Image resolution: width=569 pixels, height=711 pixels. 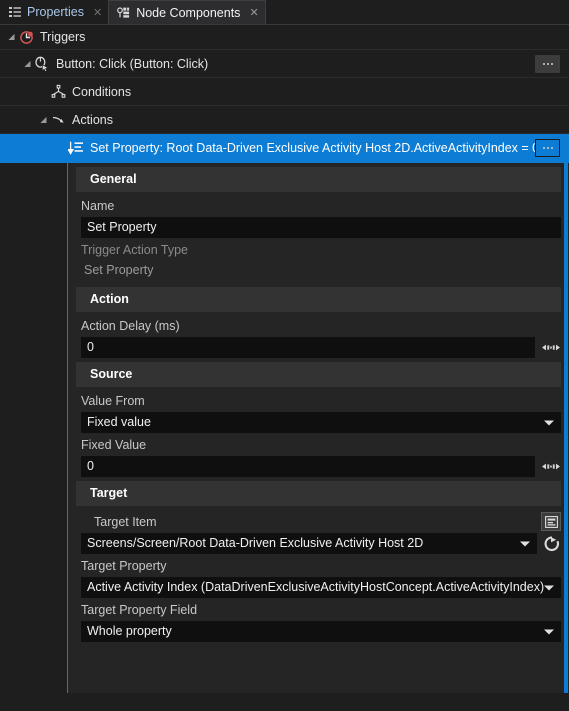 I want to click on fixed-value-input: 0, so click(x=308, y=466).